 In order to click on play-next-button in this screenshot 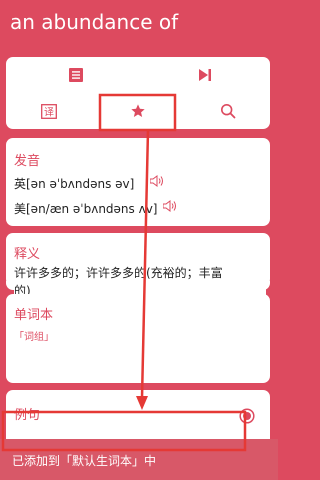, I will do `click(205, 75)`.